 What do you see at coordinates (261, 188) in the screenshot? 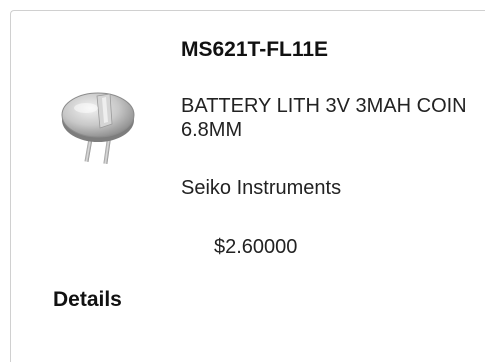
I see `manufacturer-name: Seiko Instruments` at bounding box center [261, 188].